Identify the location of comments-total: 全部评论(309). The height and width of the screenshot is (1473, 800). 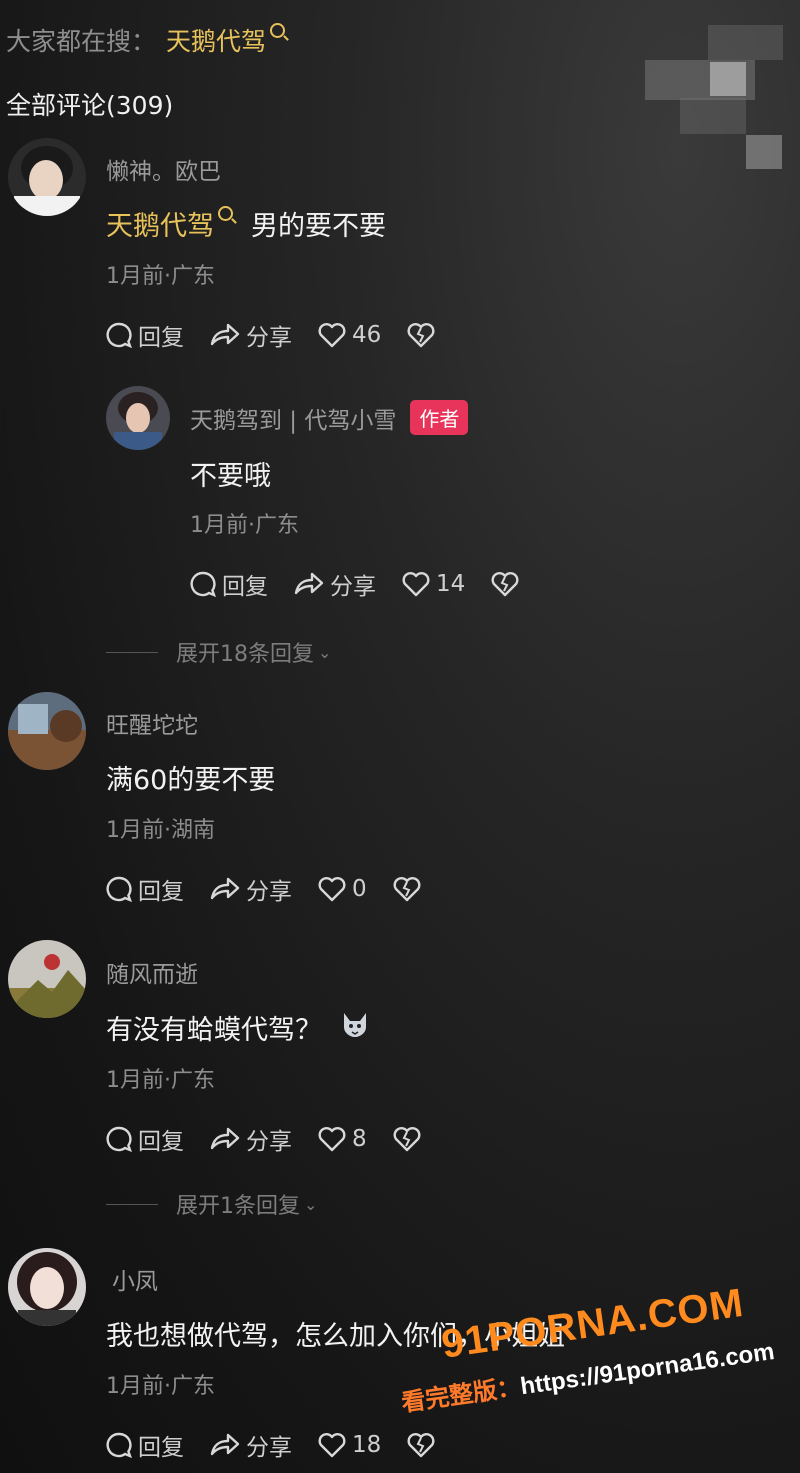
(90, 105).